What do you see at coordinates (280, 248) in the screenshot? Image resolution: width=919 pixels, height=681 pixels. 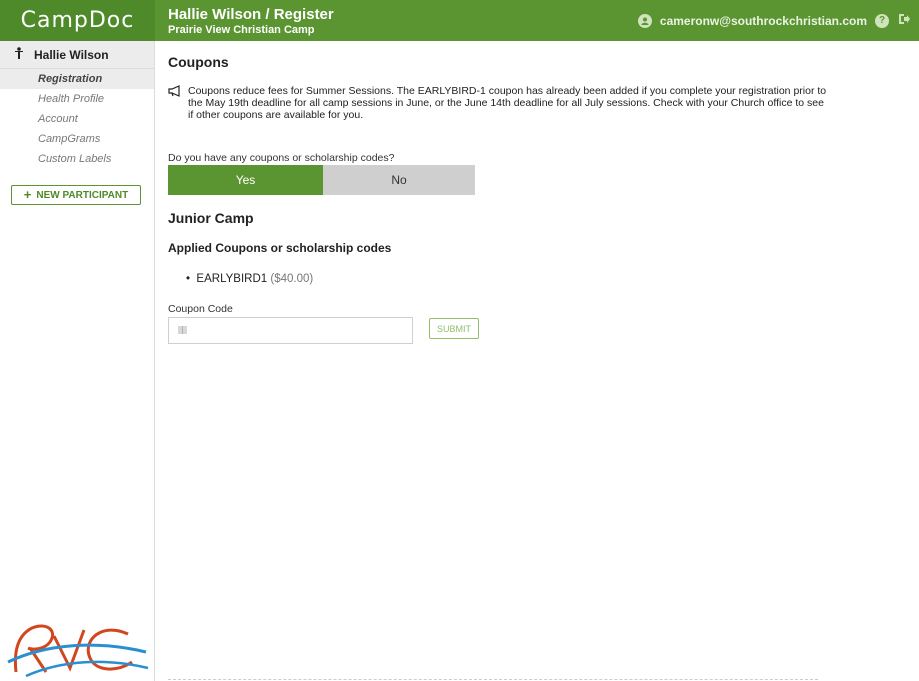 I see `applied-coupons-heading: Applied Coupons or scholarship codes` at bounding box center [280, 248].